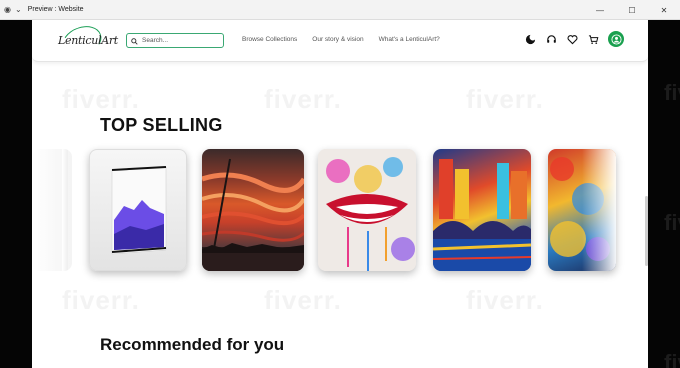 The image size is (680, 368). Describe the element at coordinates (599, 210) in the screenshot. I see `card-fade` at that location.